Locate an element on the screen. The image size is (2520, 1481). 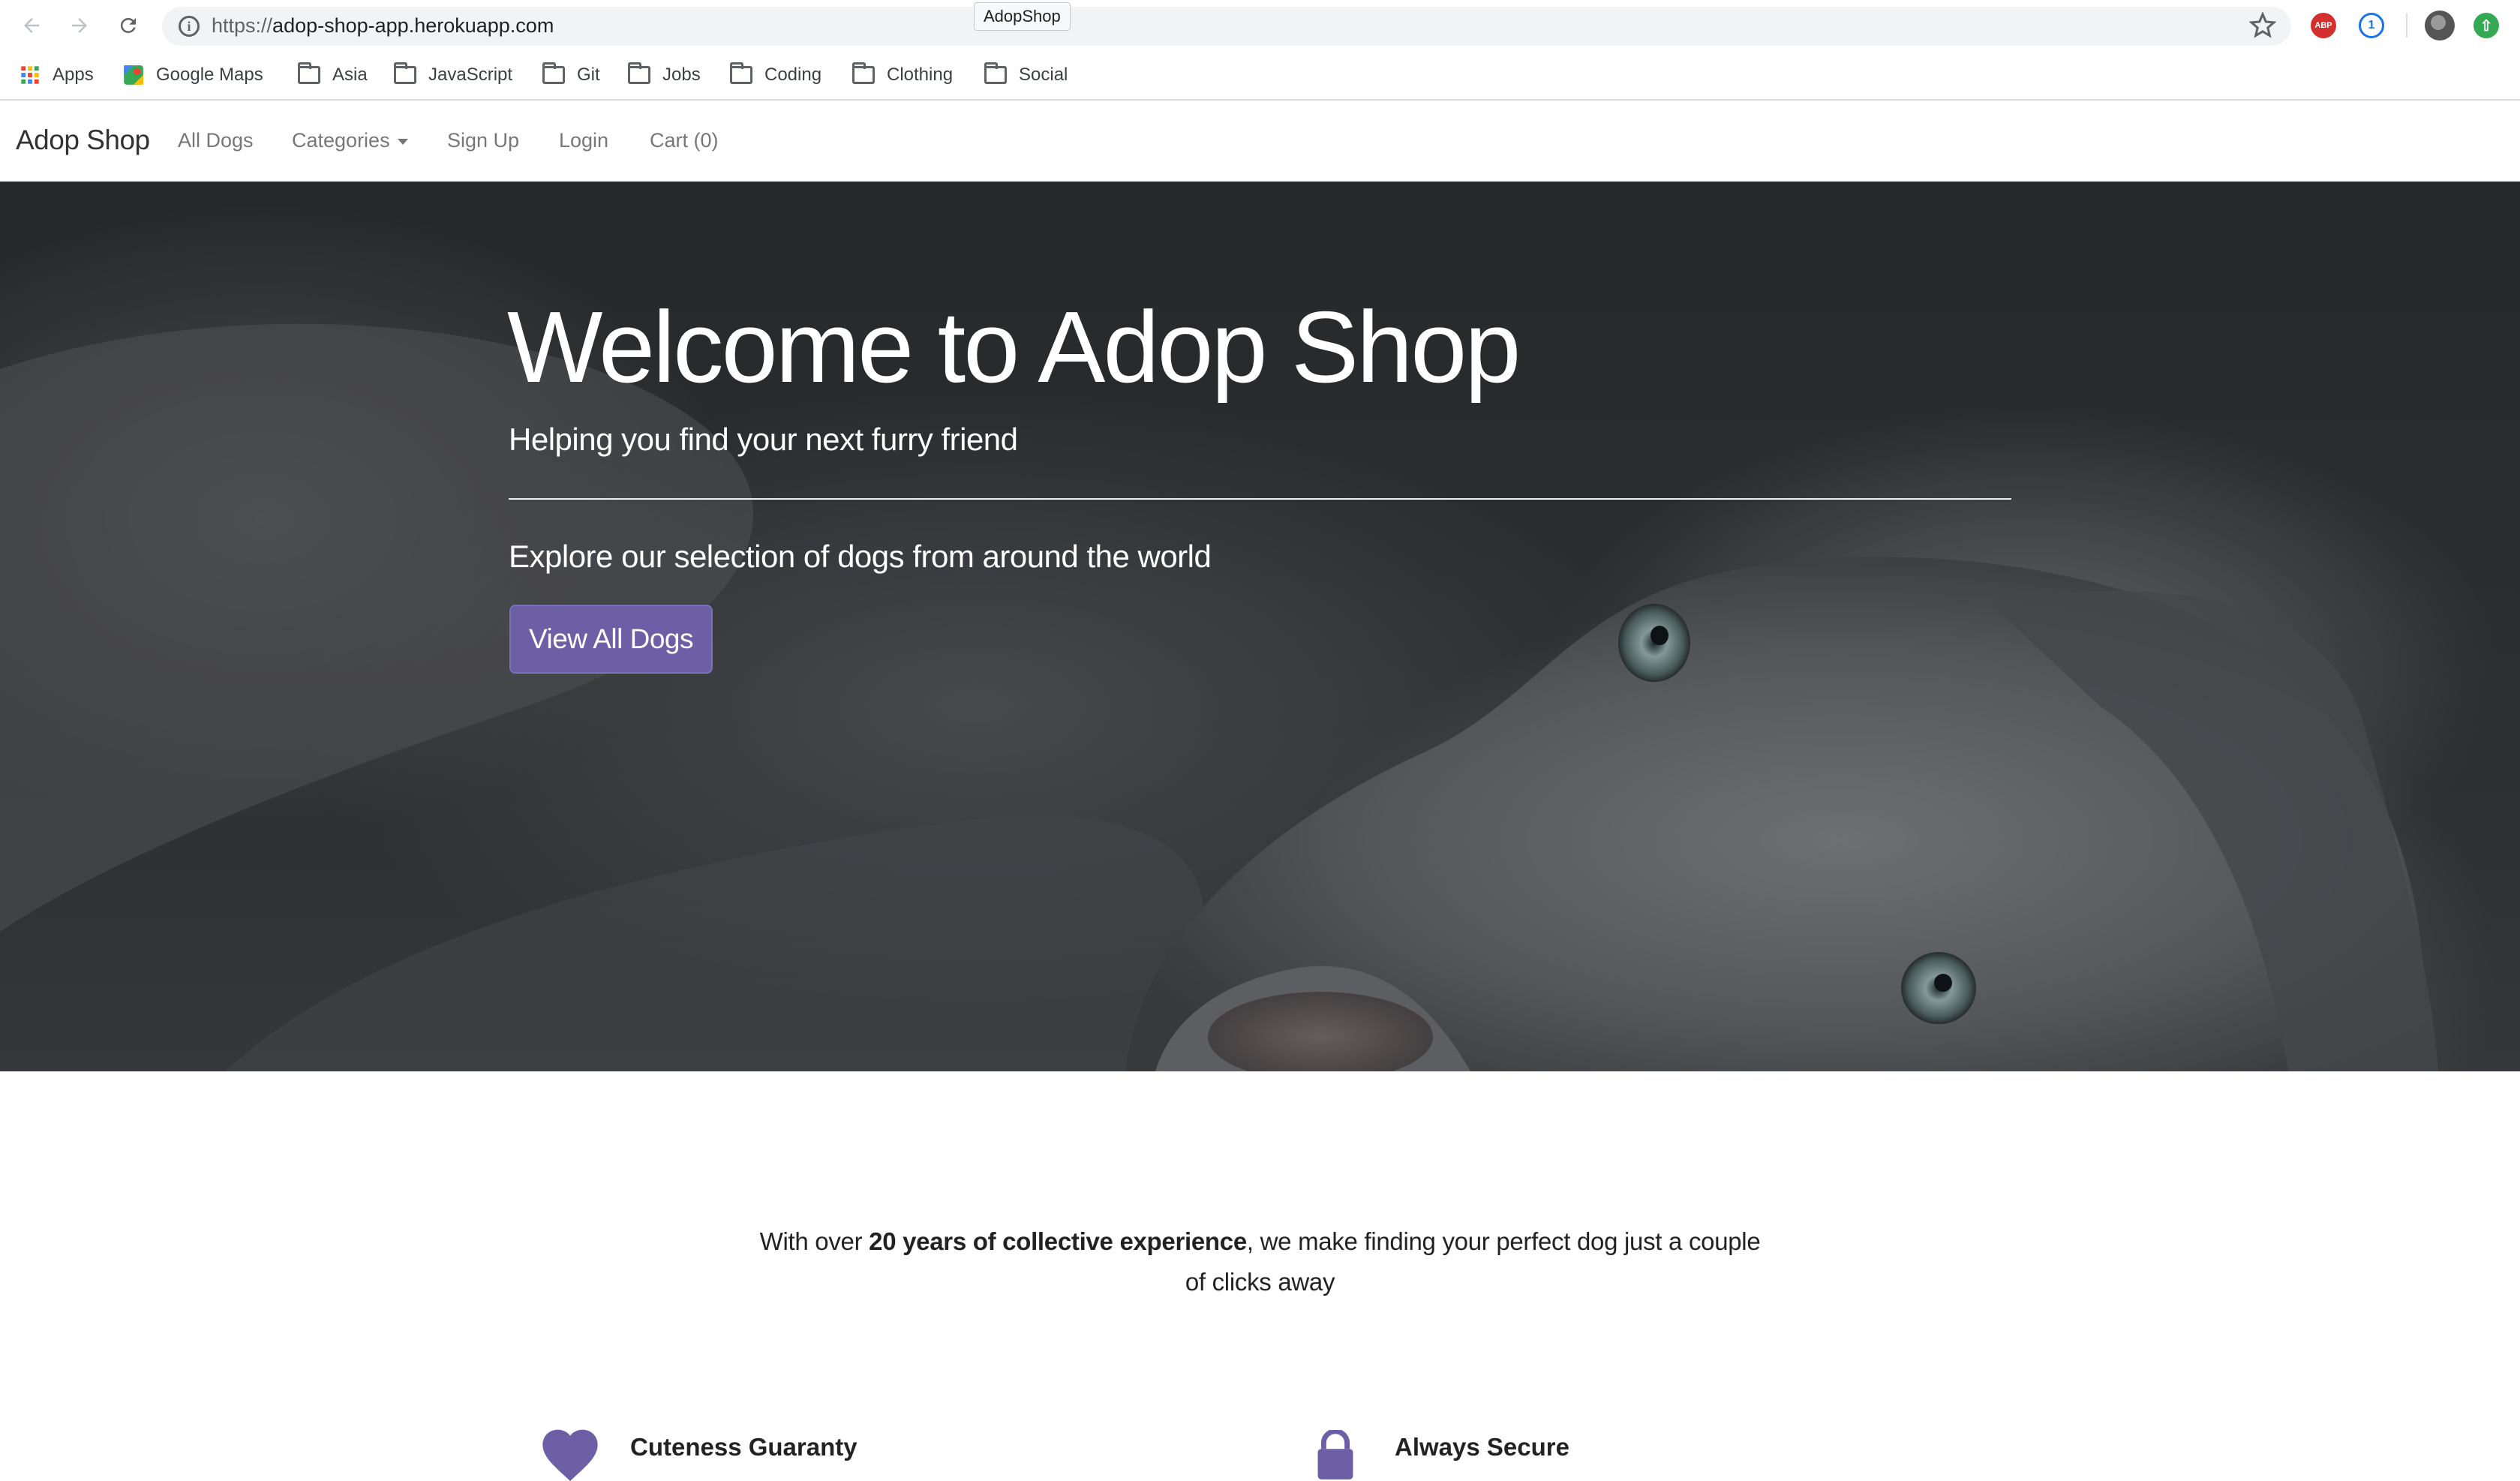
hero-subtitle: Helping you find your next furry friend is located at coordinates (763, 439).